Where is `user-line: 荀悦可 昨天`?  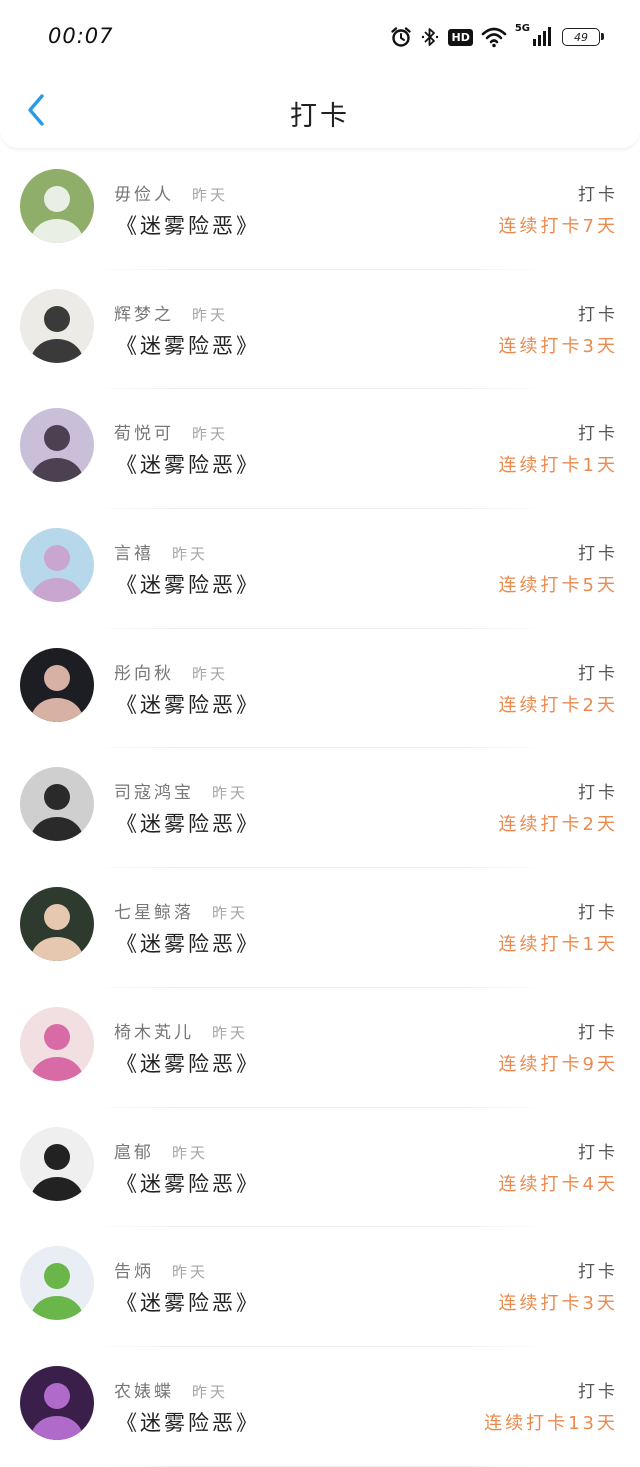 user-line: 荀悦可 昨天 is located at coordinates (171, 431).